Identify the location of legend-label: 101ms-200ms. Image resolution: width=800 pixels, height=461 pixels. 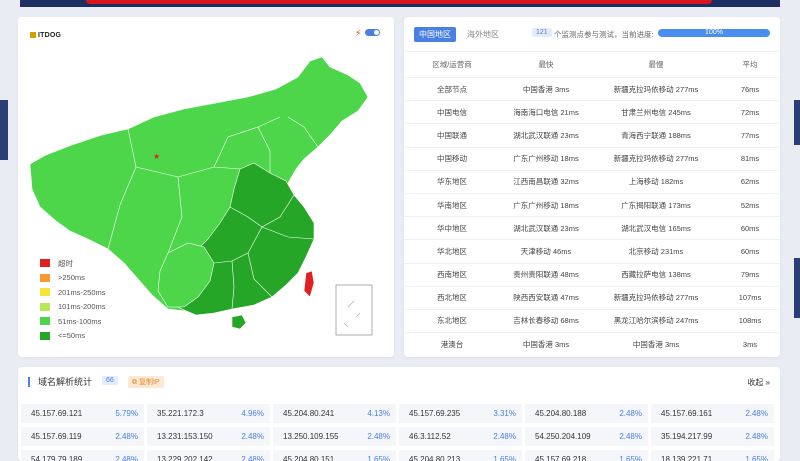
(82, 307).